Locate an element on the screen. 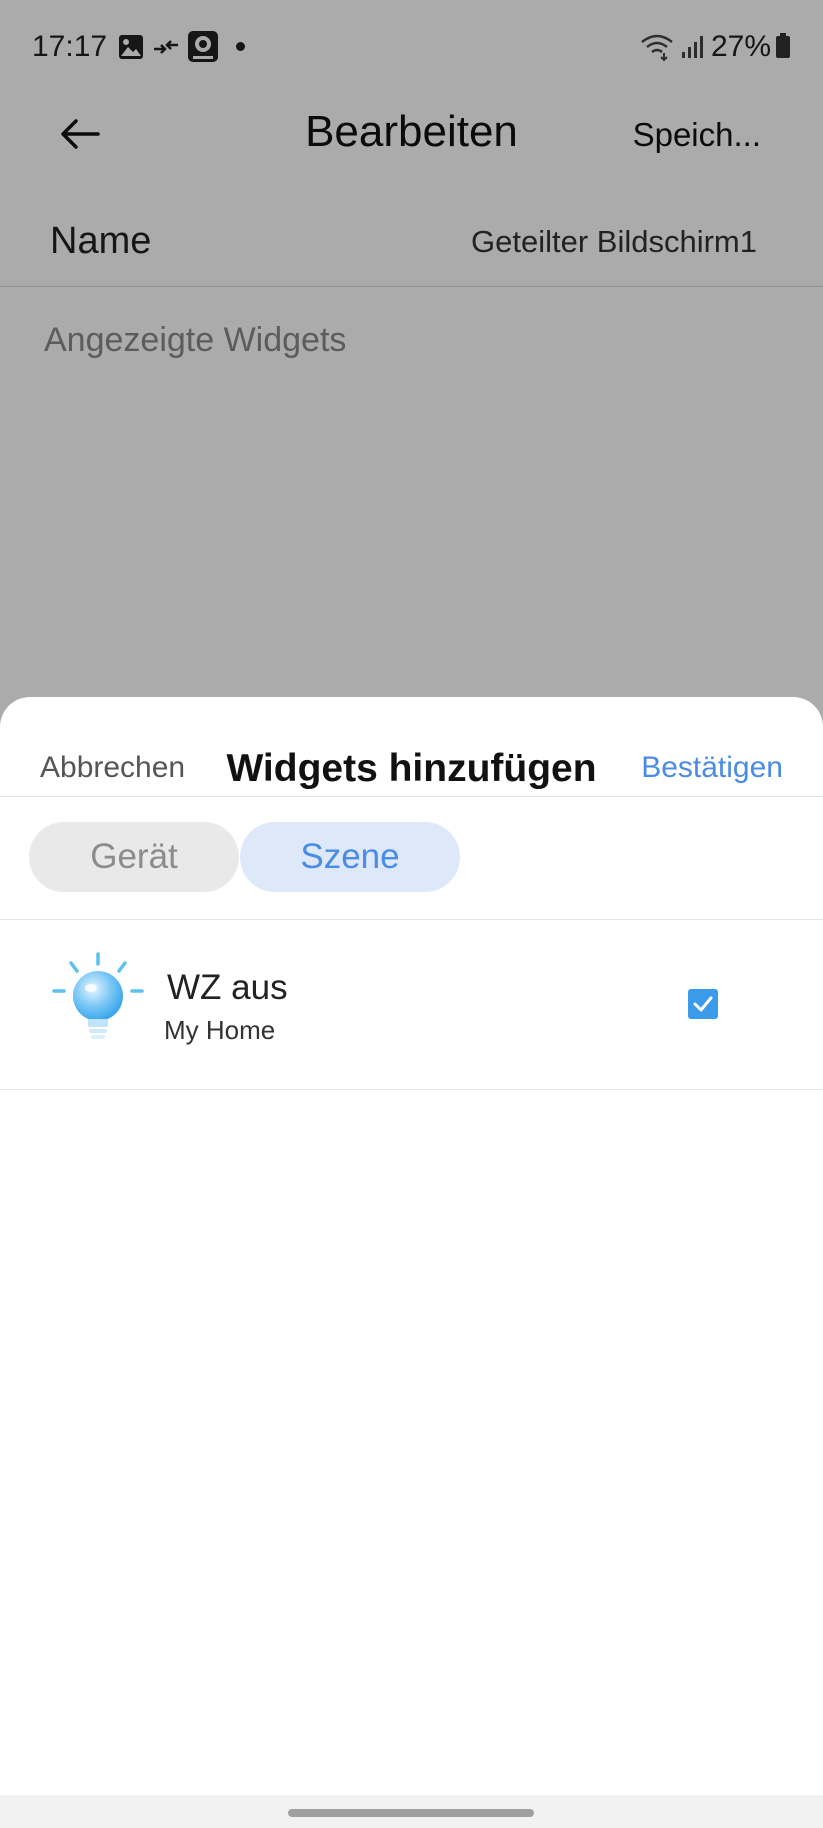 The height and width of the screenshot is (1828, 823). item-subtitle: My Home is located at coordinates (220, 1030).